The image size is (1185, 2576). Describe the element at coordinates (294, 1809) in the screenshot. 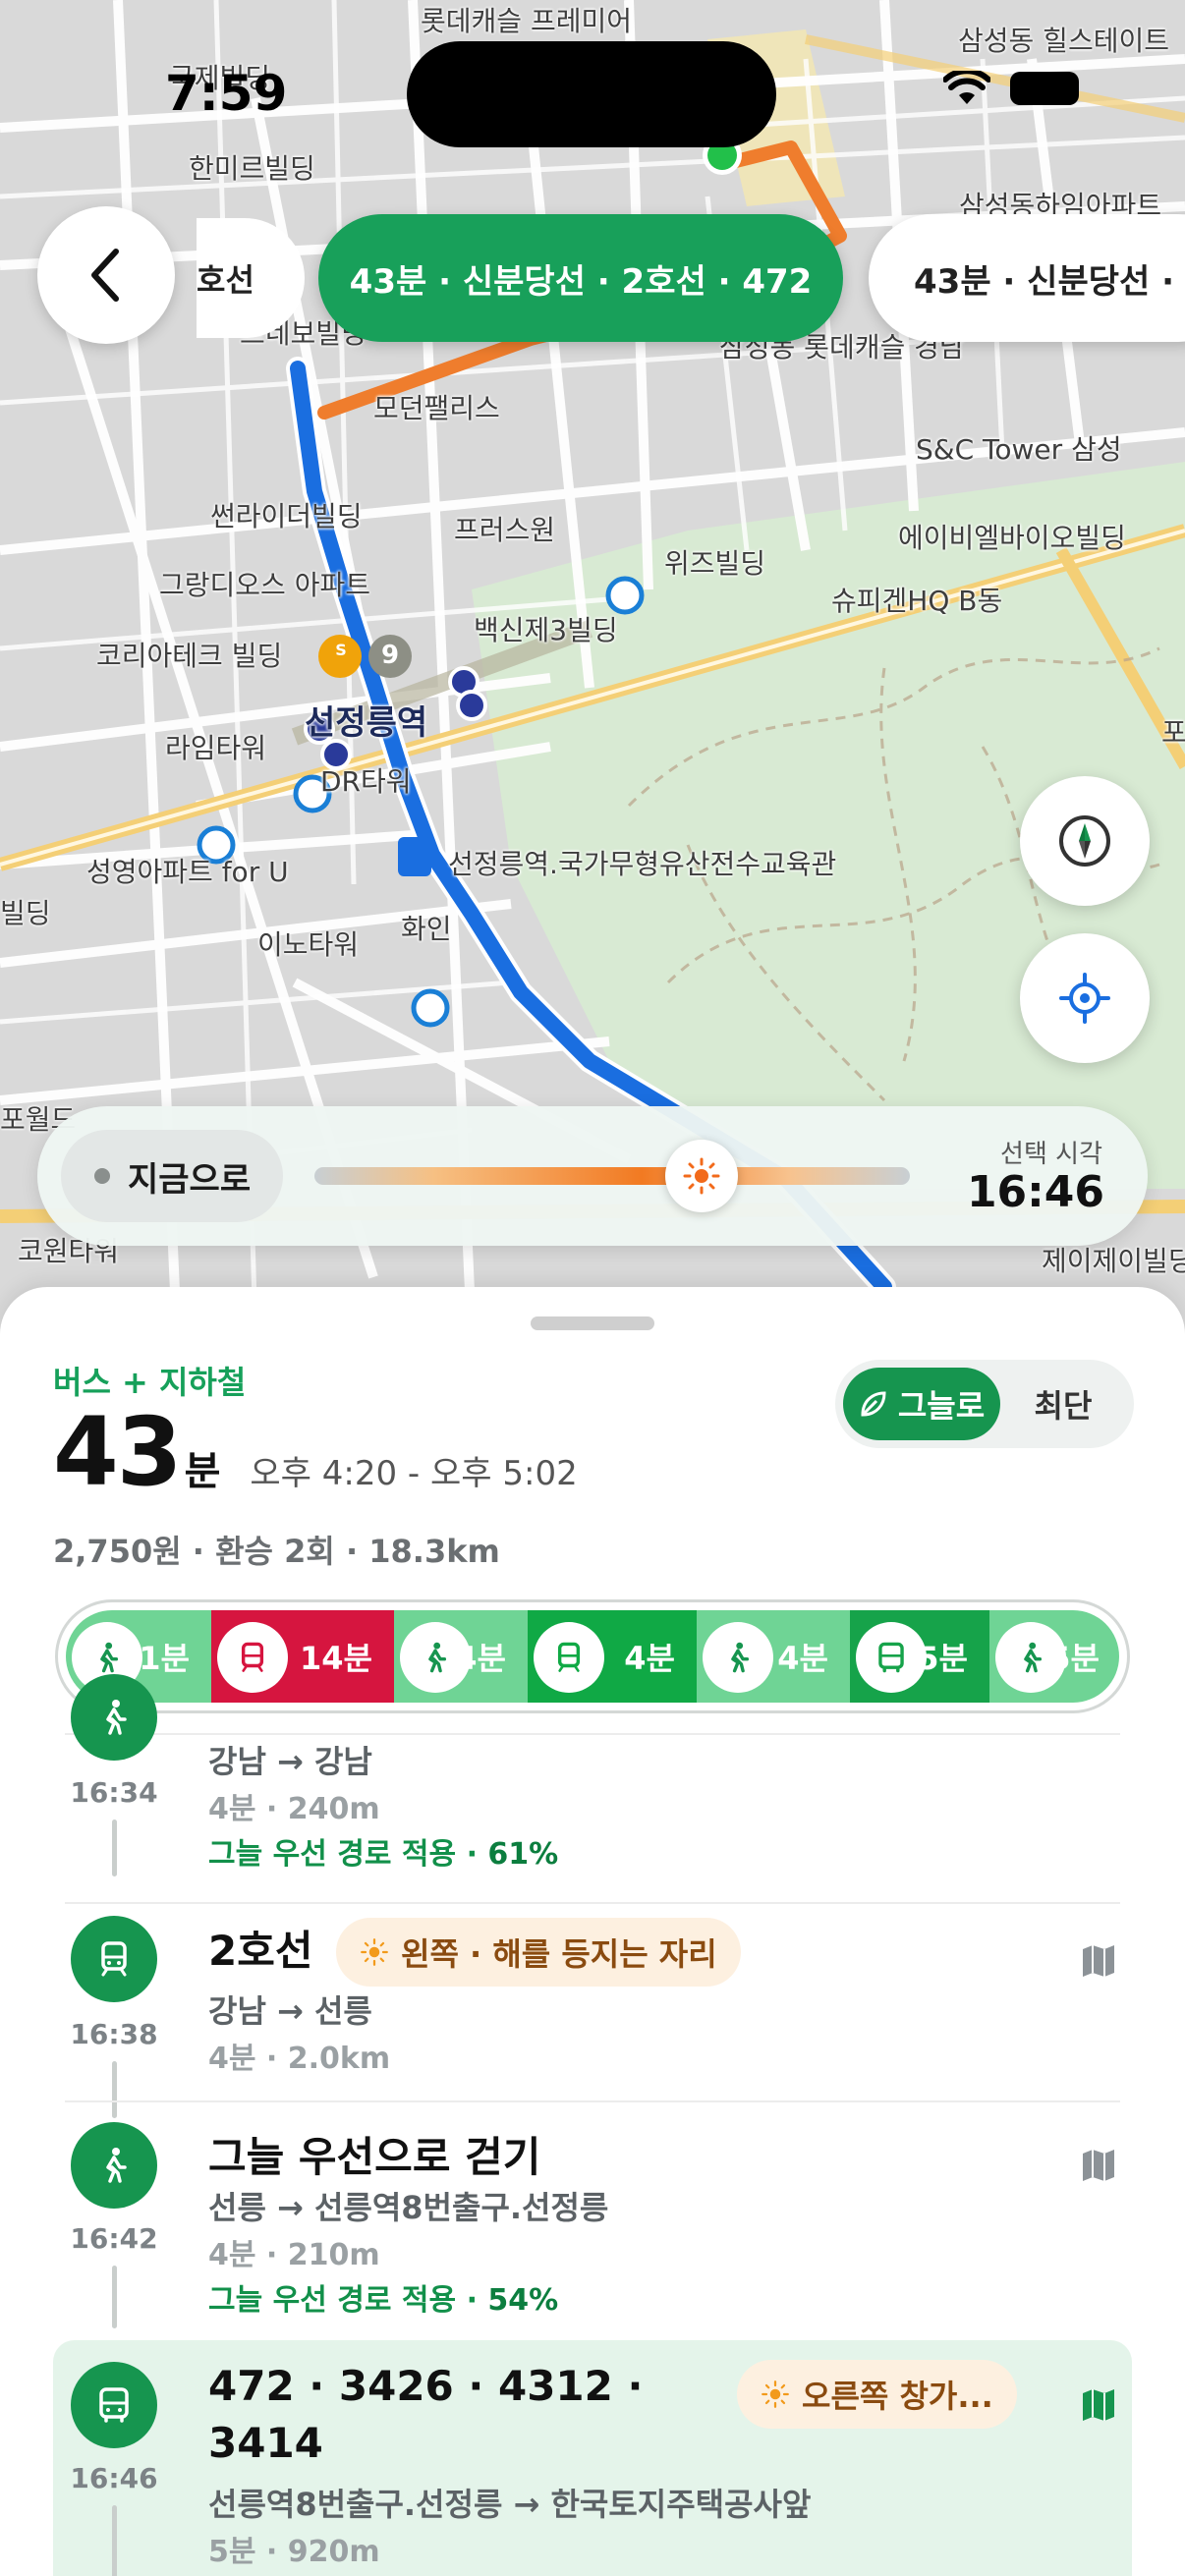

I see `step-meta: 4분 · 240m` at that location.